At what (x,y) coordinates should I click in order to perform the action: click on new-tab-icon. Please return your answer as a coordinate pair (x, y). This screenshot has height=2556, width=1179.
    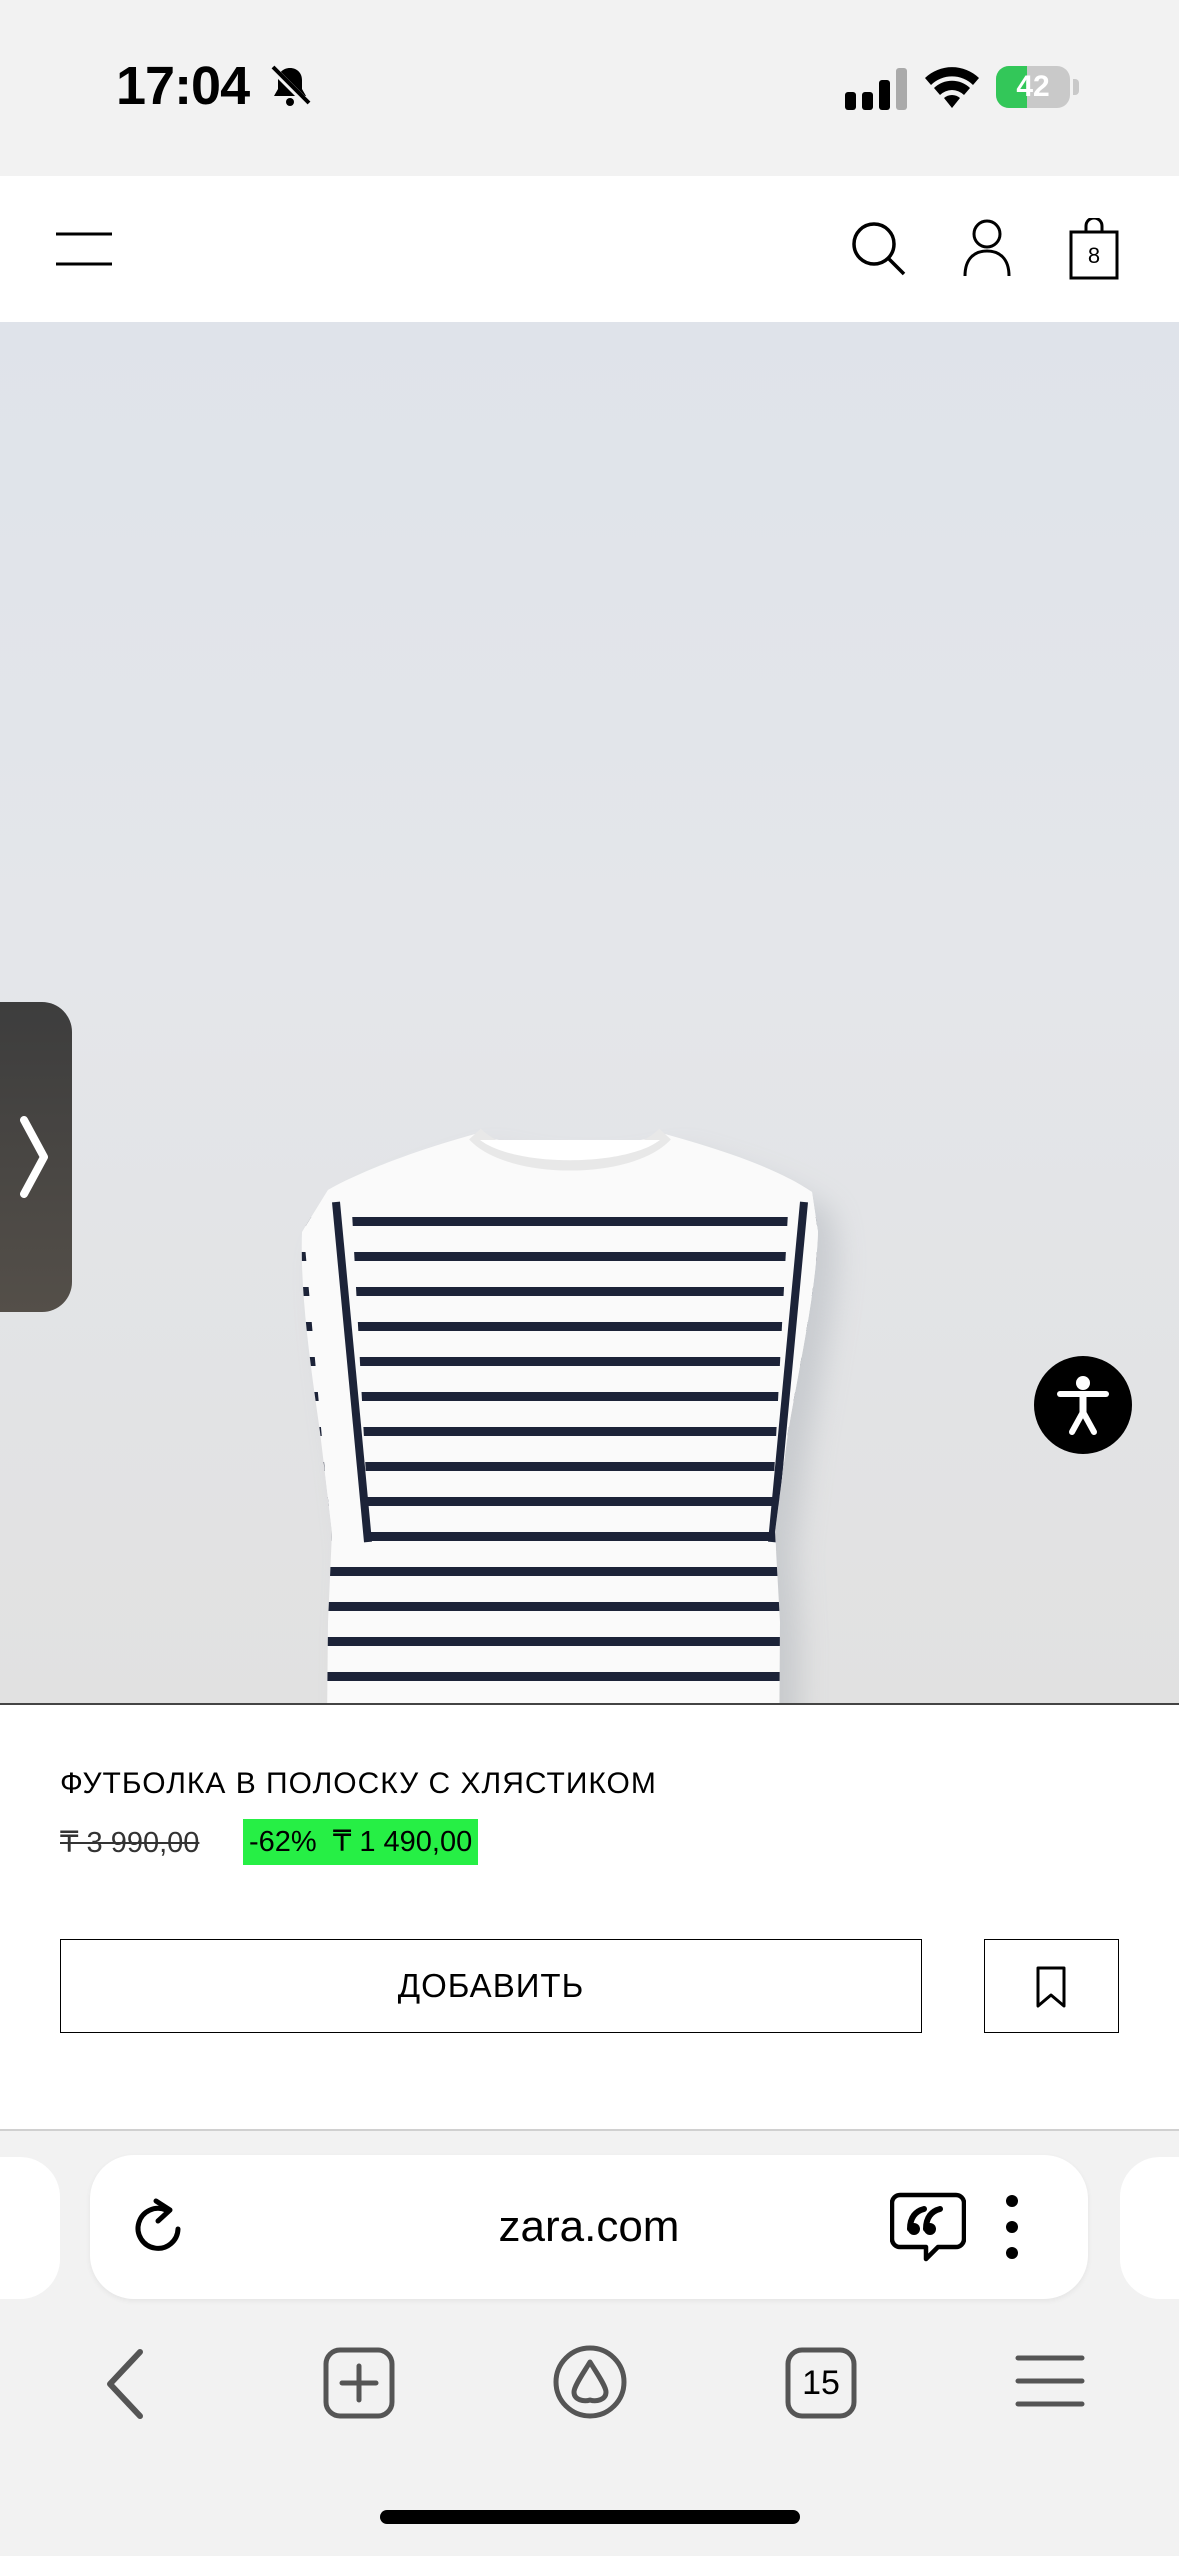
    Looking at the image, I should click on (359, 2383).